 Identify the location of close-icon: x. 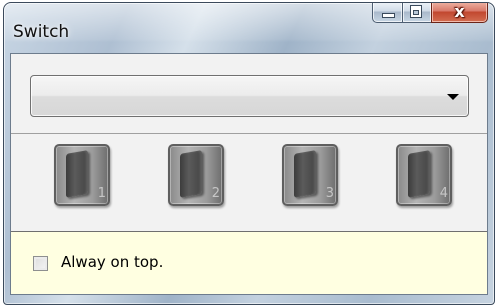
(459, 11).